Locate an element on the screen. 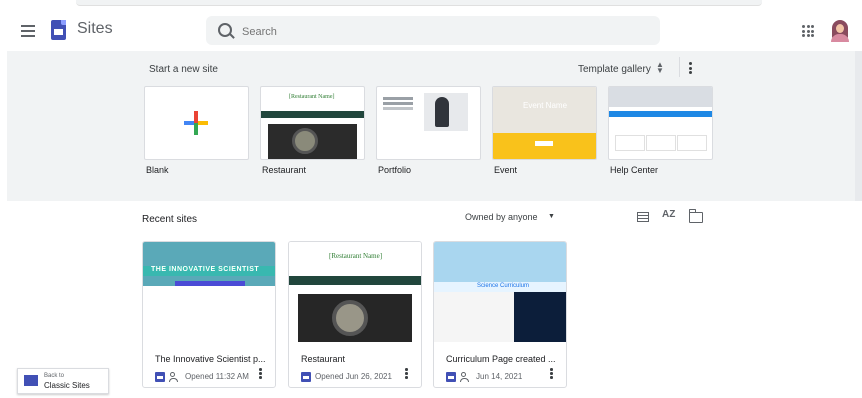 The width and height of the screenshot is (862, 398). portfolio-text-lines is located at coordinates (398, 98).